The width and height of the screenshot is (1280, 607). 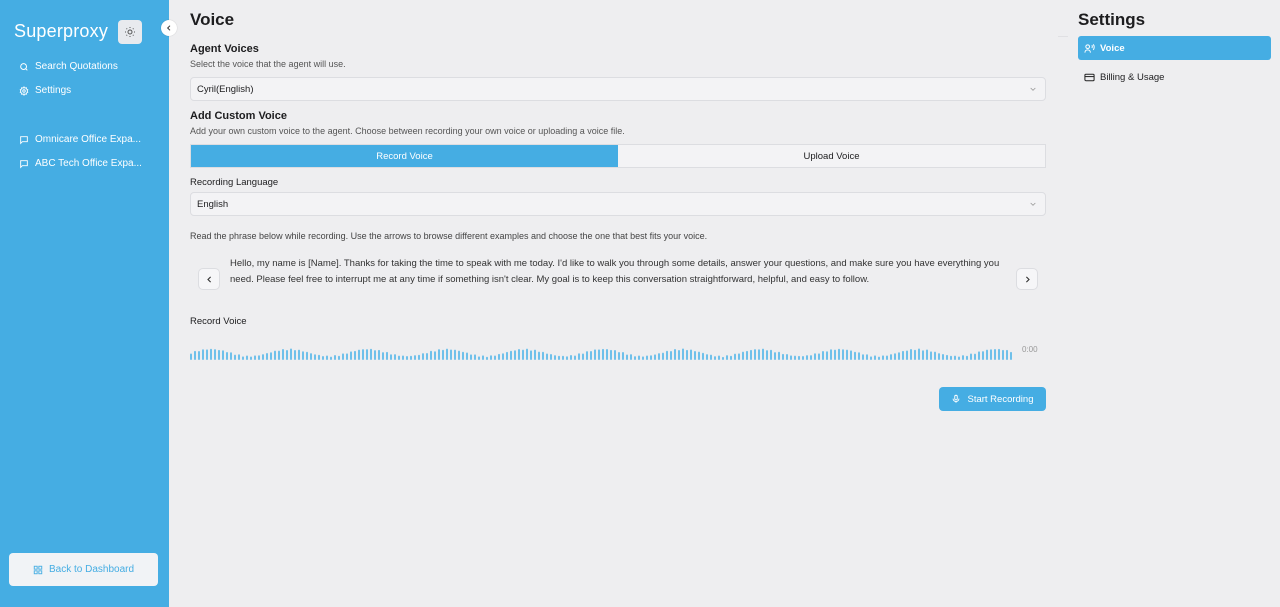 I want to click on settings-item-billing: Billing & Usage, so click(x=1174, y=77).